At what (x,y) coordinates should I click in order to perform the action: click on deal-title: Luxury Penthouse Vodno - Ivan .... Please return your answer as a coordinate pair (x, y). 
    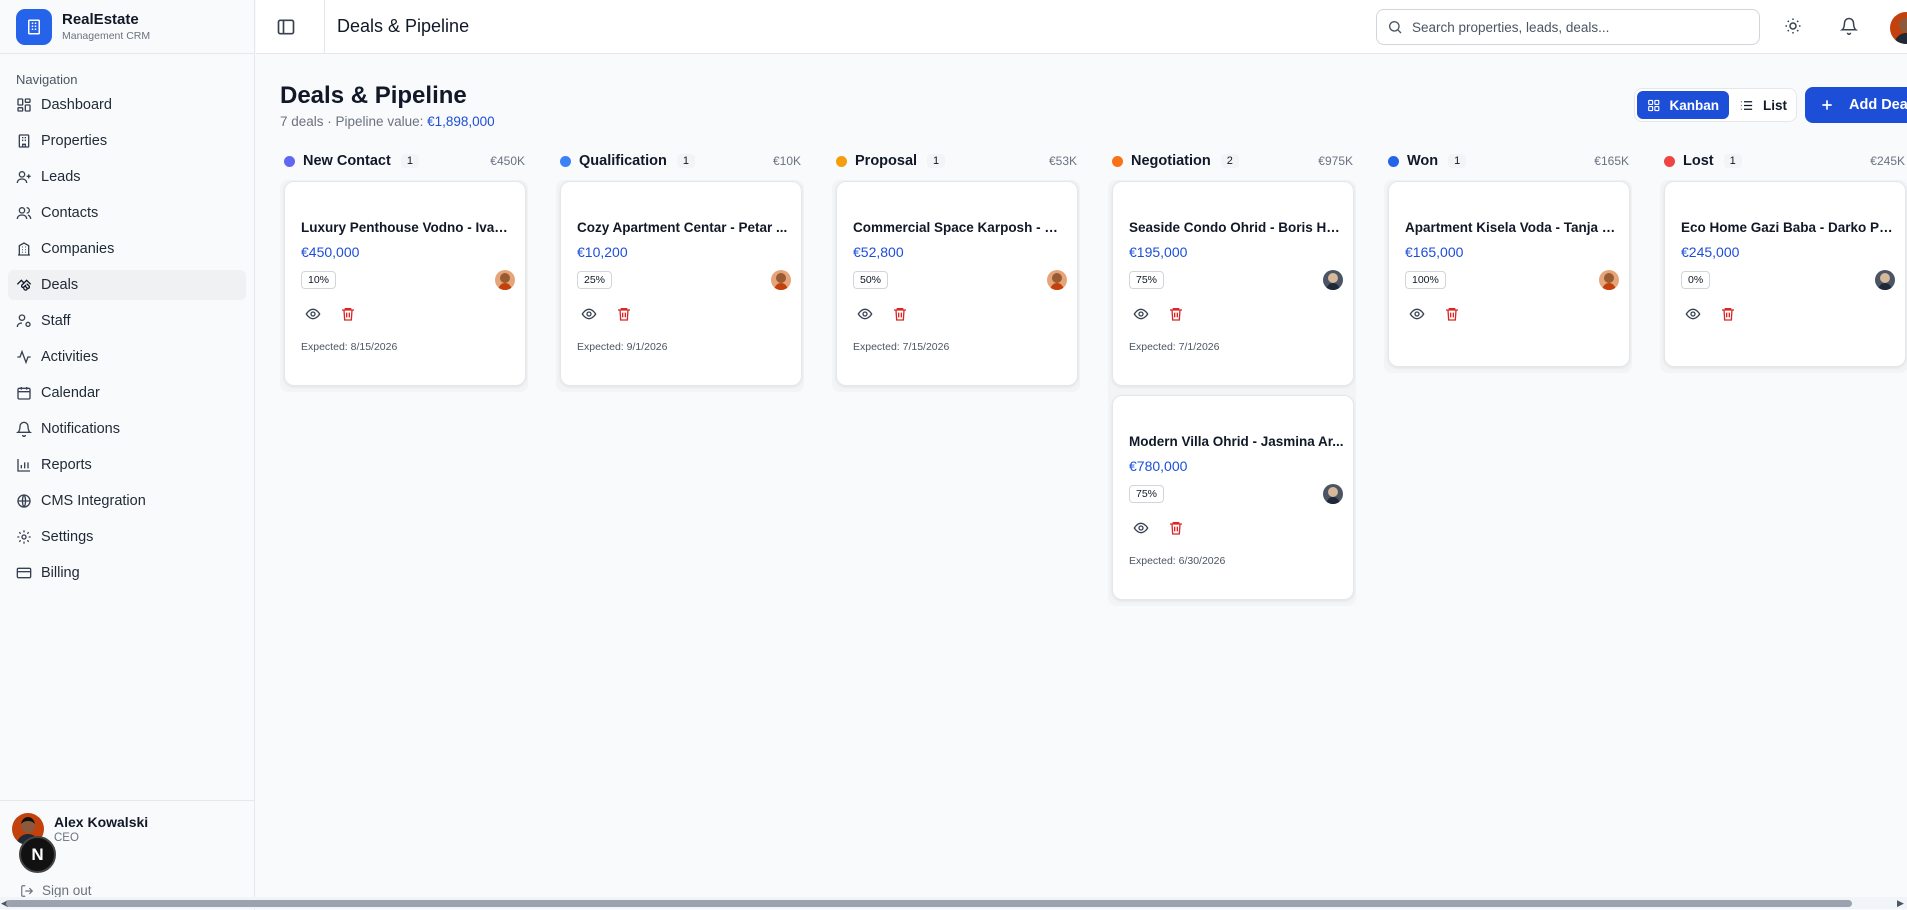
    Looking at the image, I should click on (408, 227).